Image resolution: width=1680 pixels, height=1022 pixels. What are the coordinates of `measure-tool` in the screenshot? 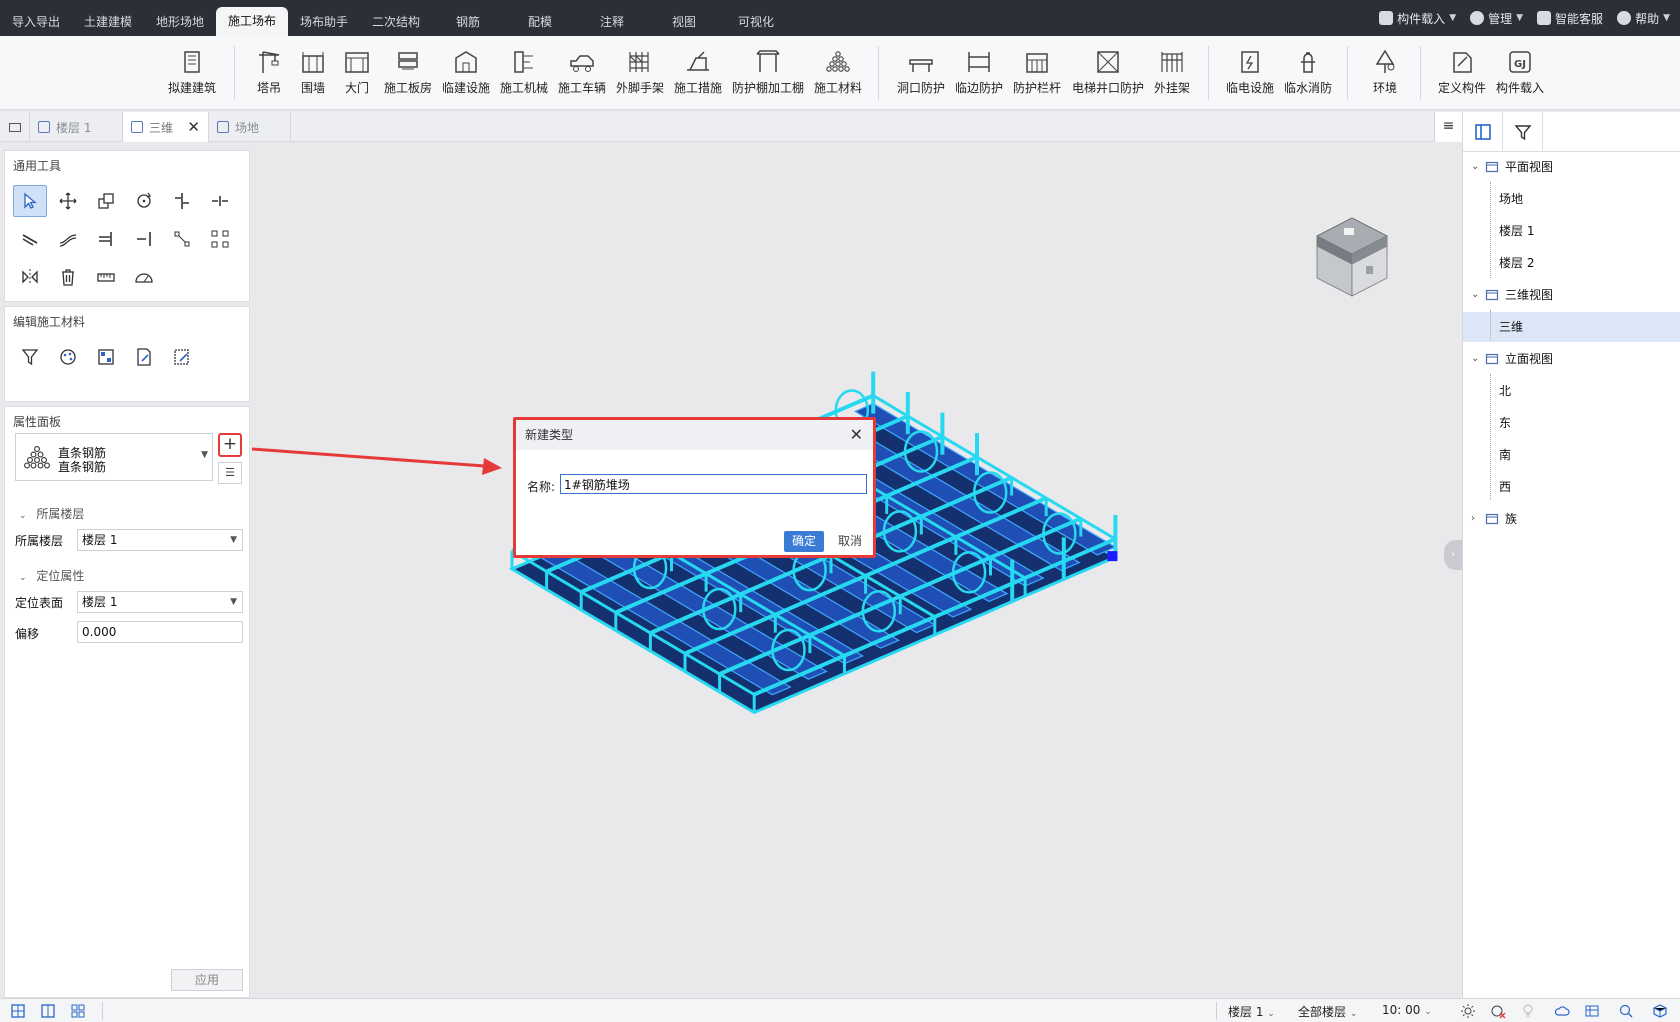 It's located at (106, 277).